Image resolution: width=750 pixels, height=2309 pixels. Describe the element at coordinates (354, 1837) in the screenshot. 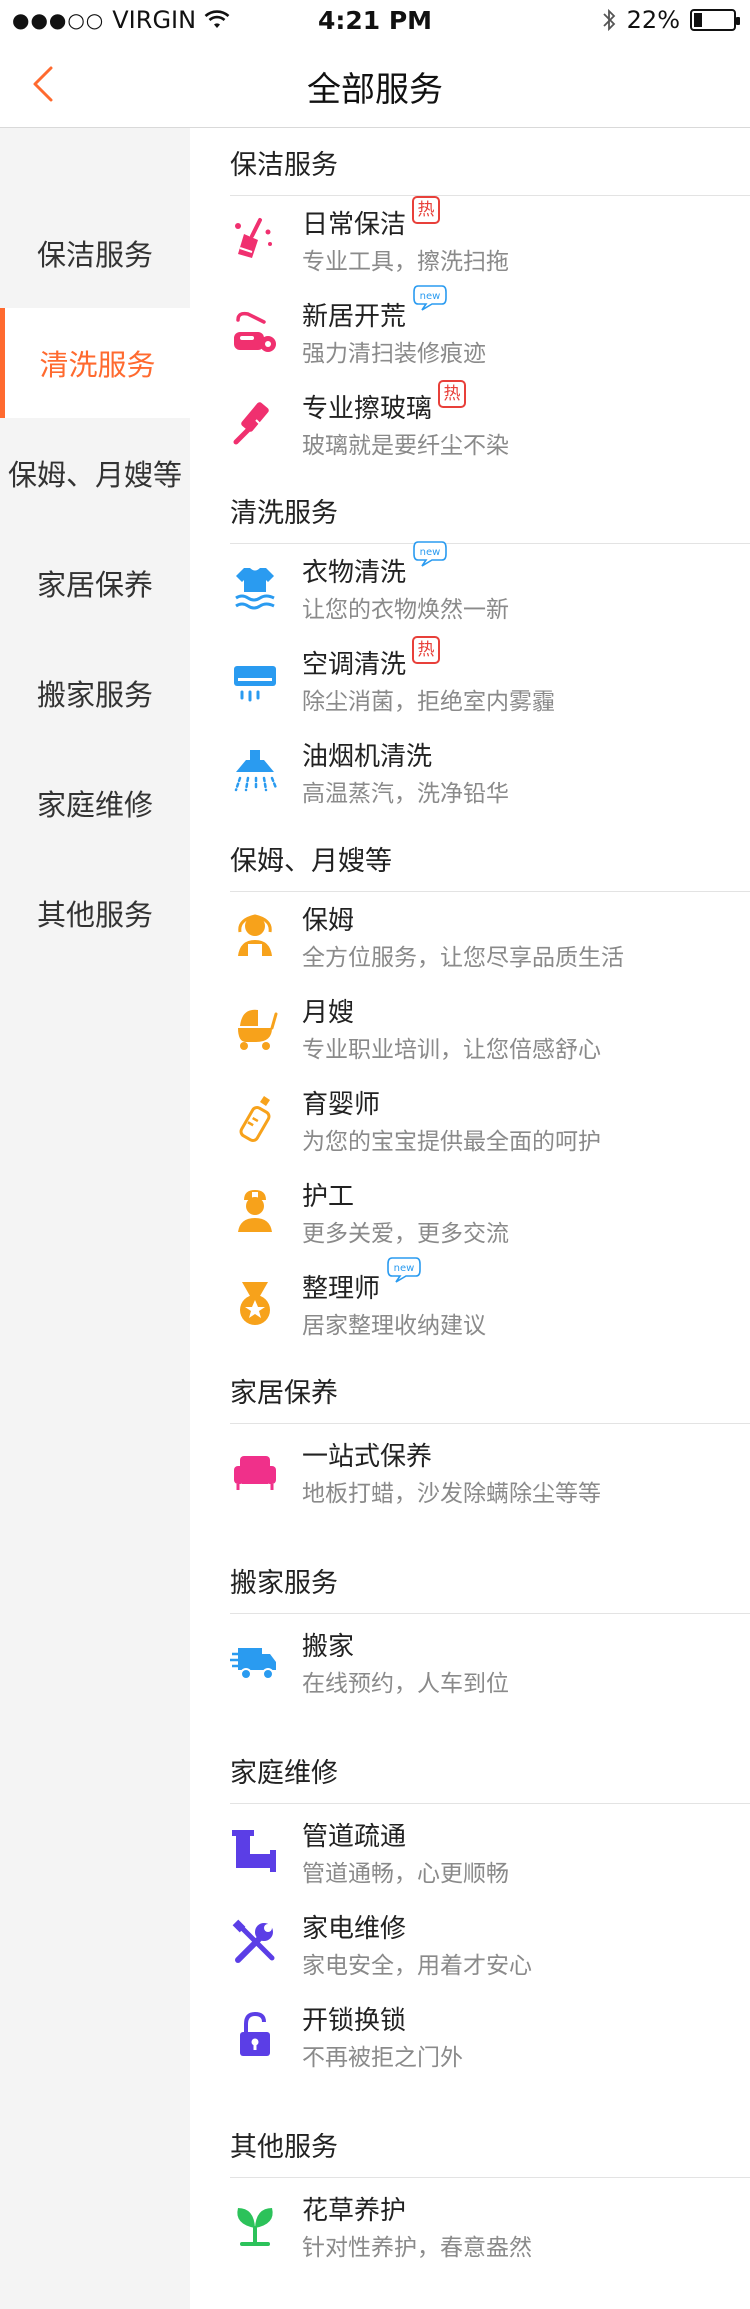

I see `service-name: 管道疏通` at that location.